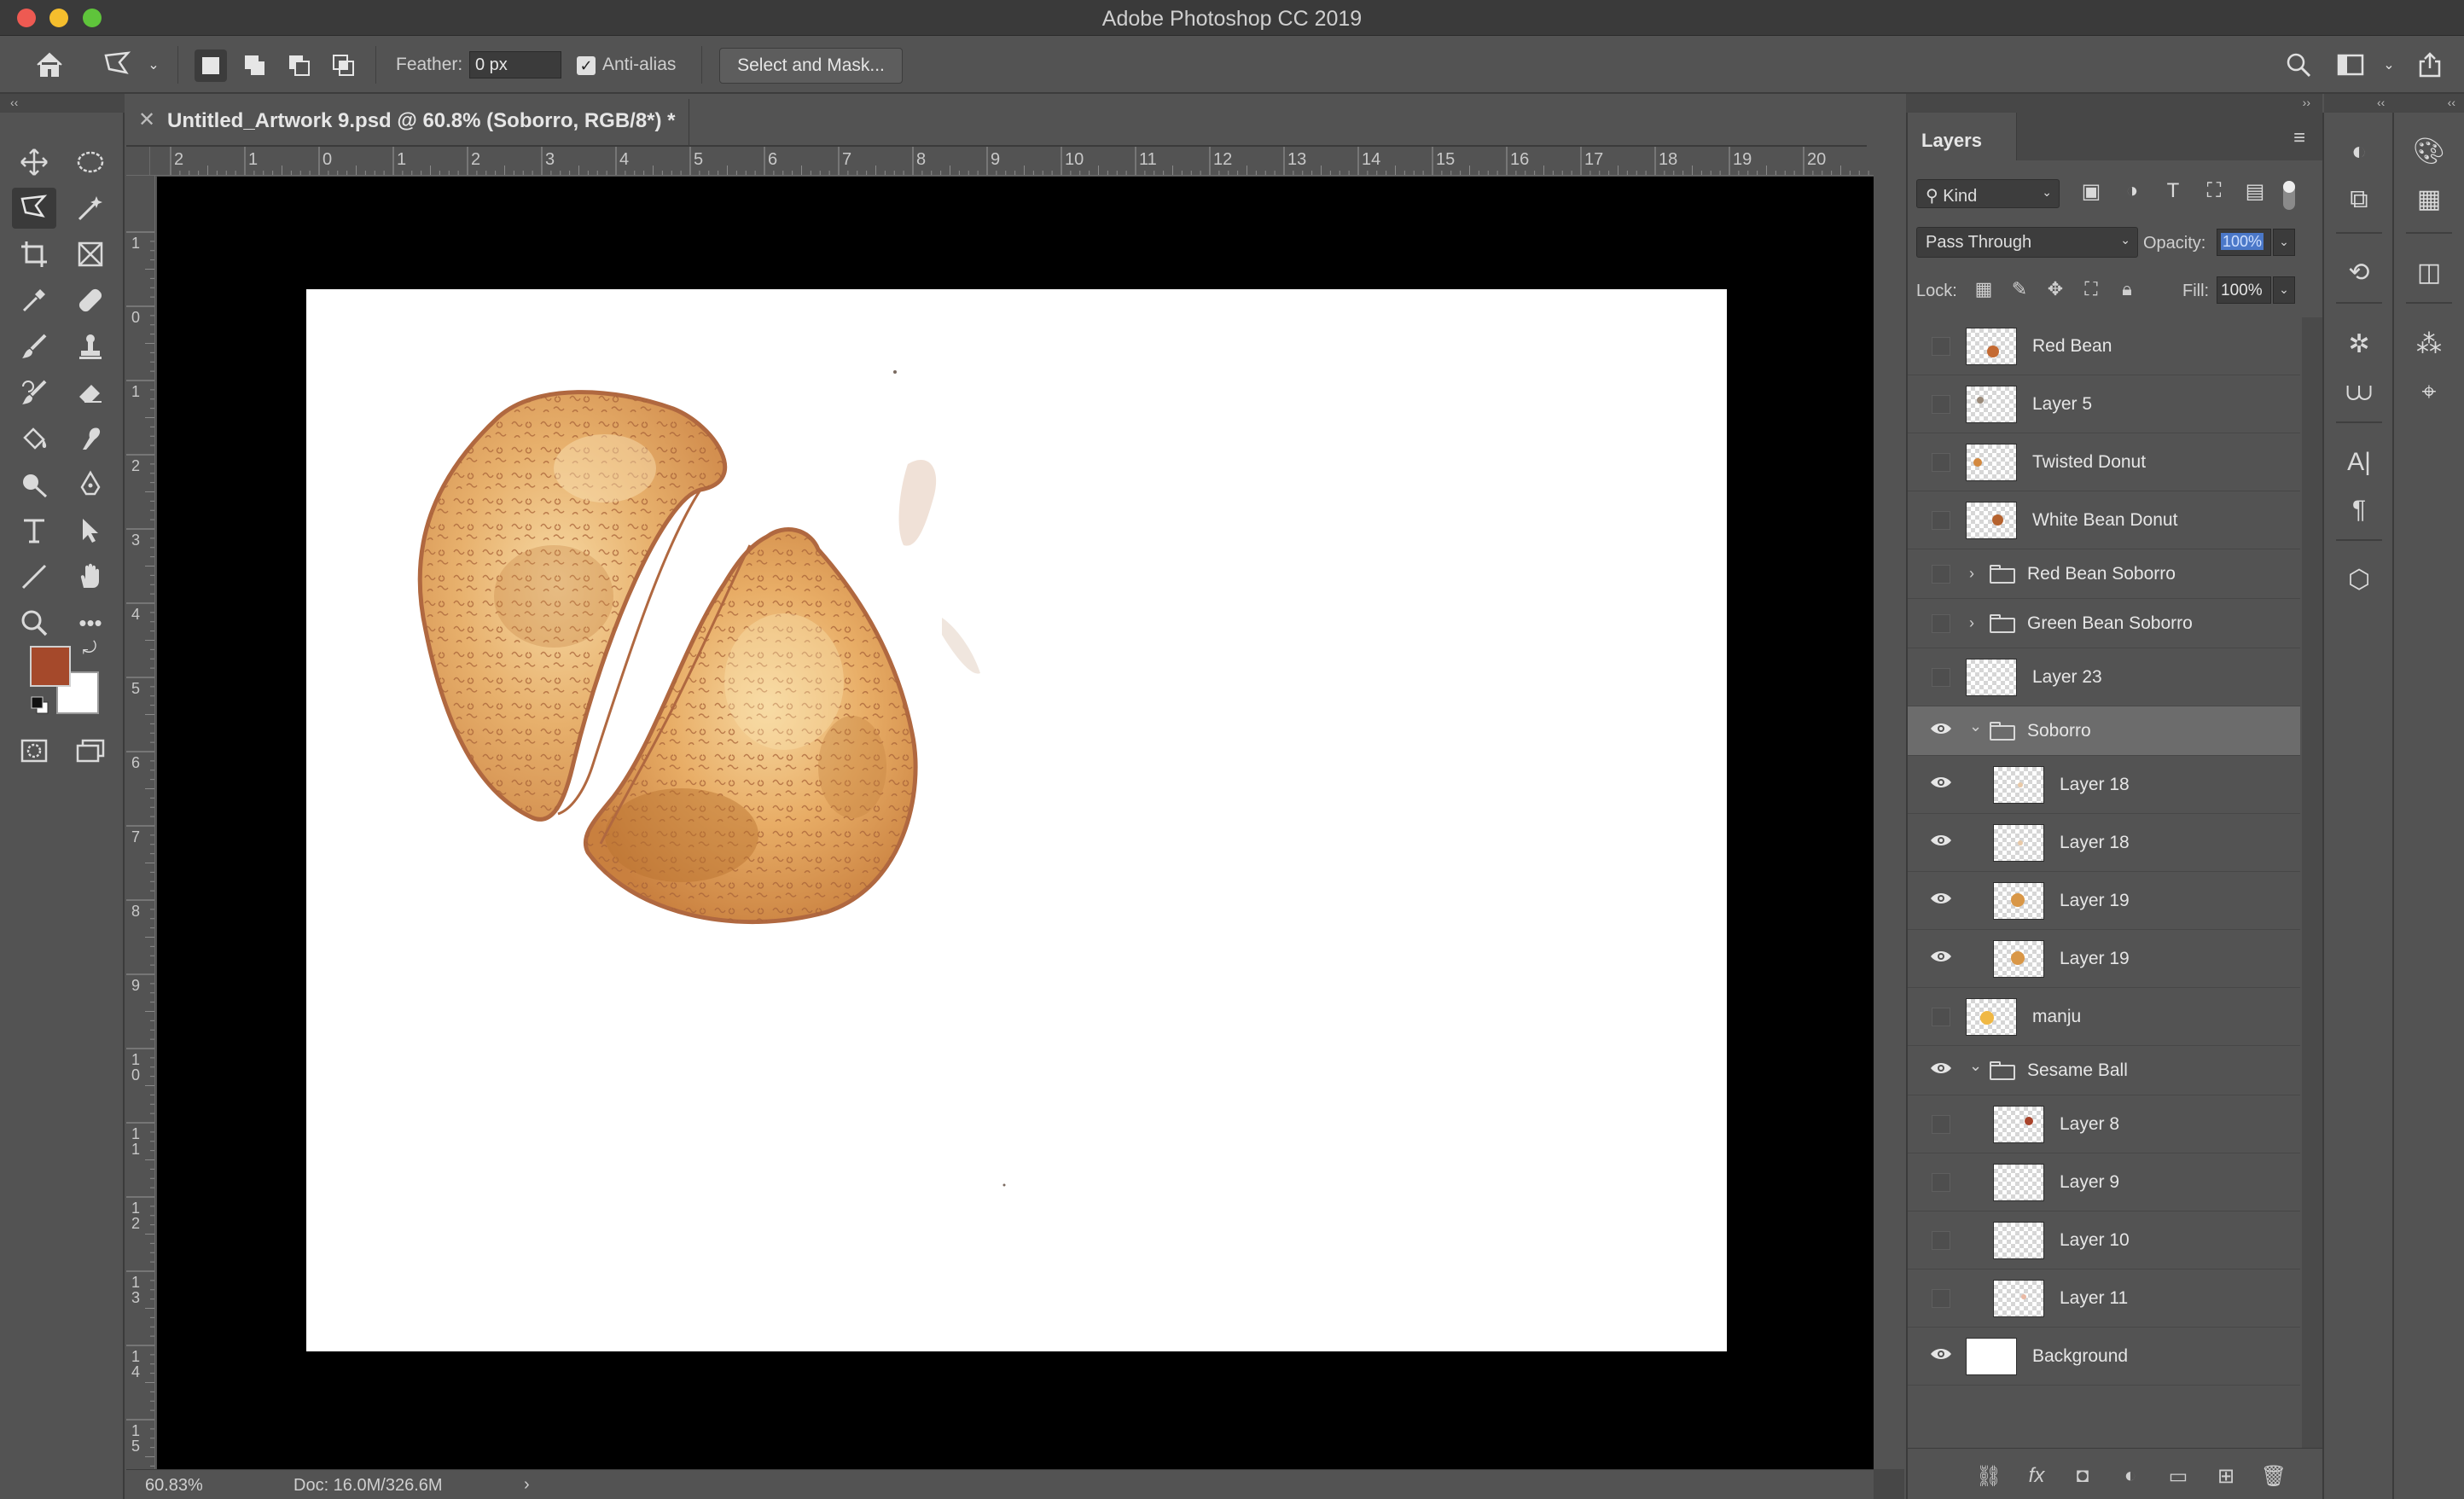 This screenshot has height=1499, width=2464. I want to click on hand-tool-icon, so click(90, 577).